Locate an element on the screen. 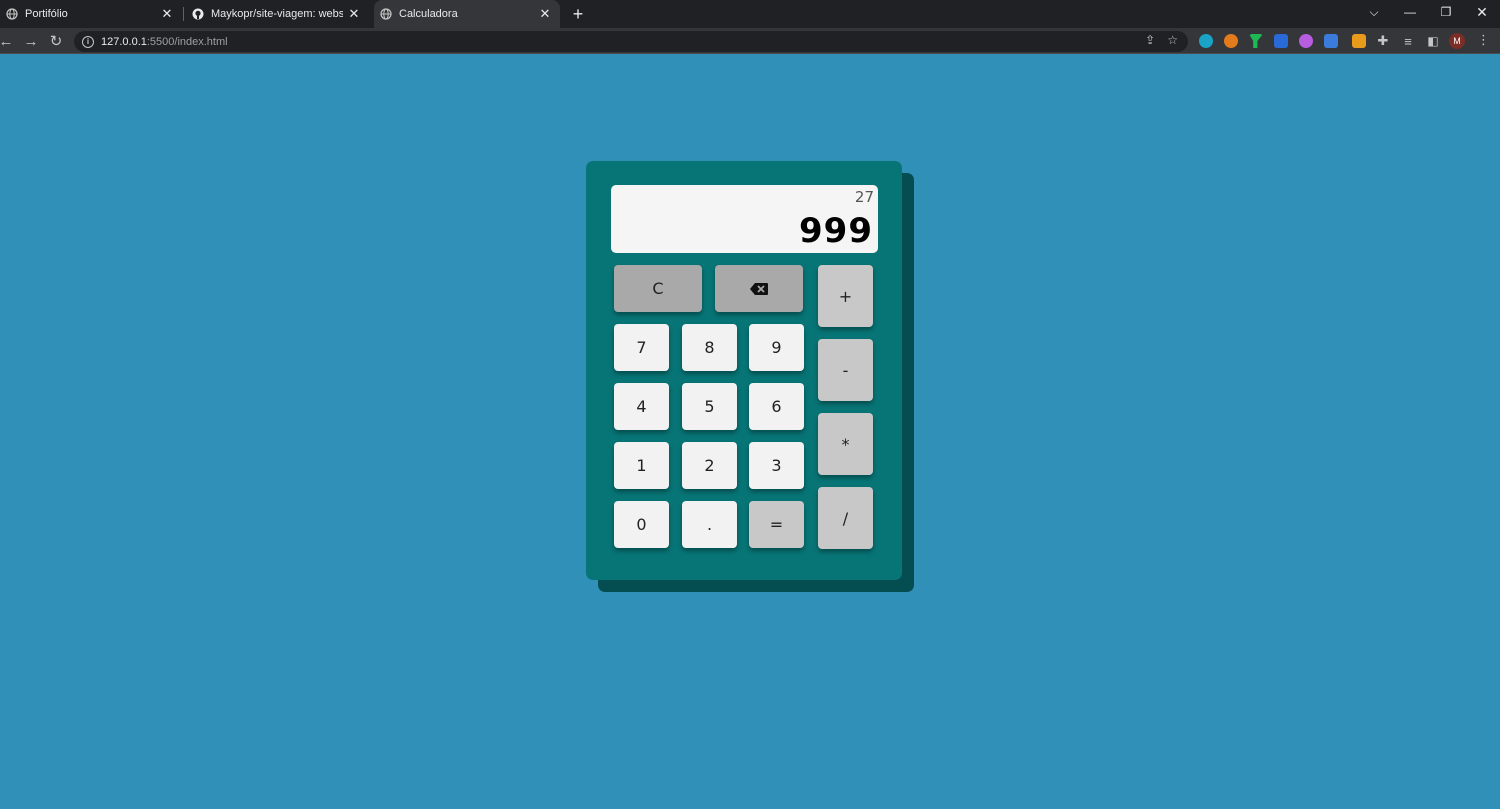 This screenshot has width=1500, height=809. backspace-icon is located at coordinates (759, 288).